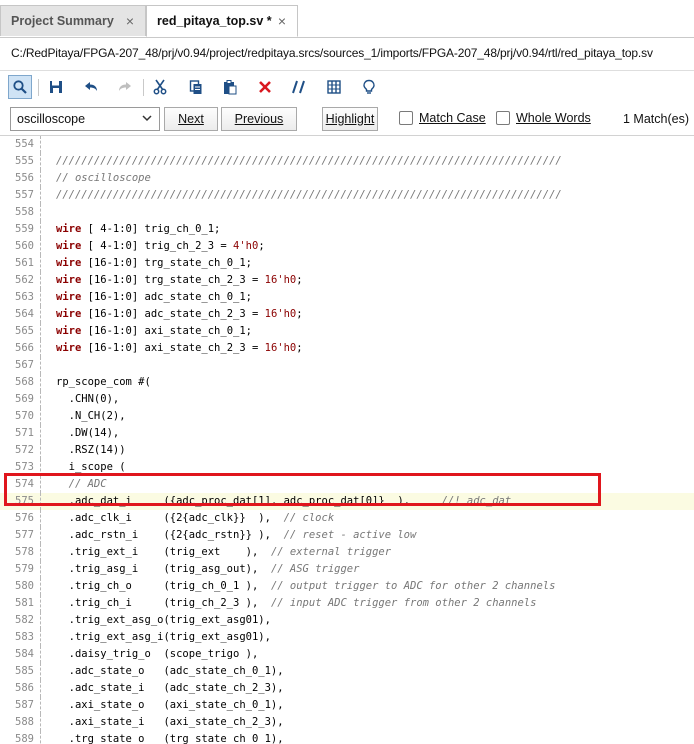 The image size is (694, 744). What do you see at coordinates (125, 87) in the screenshot?
I see `redo-icon` at bounding box center [125, 87].